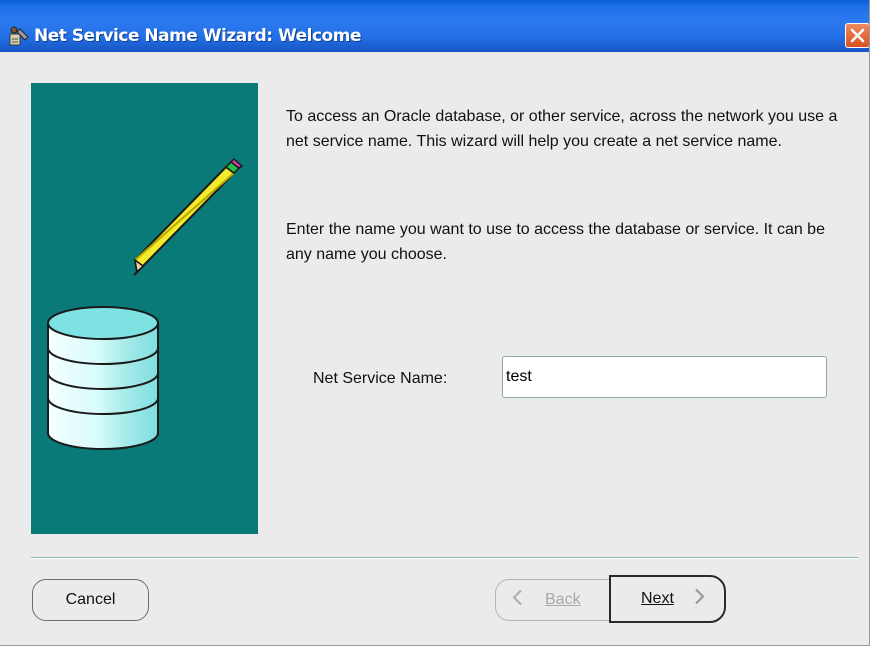  What do you see at coordinates (434, 26) in the screenshot?
I see `title-bar: Net Service Name Wizard: Welcome` at bounding box center [434, 26].